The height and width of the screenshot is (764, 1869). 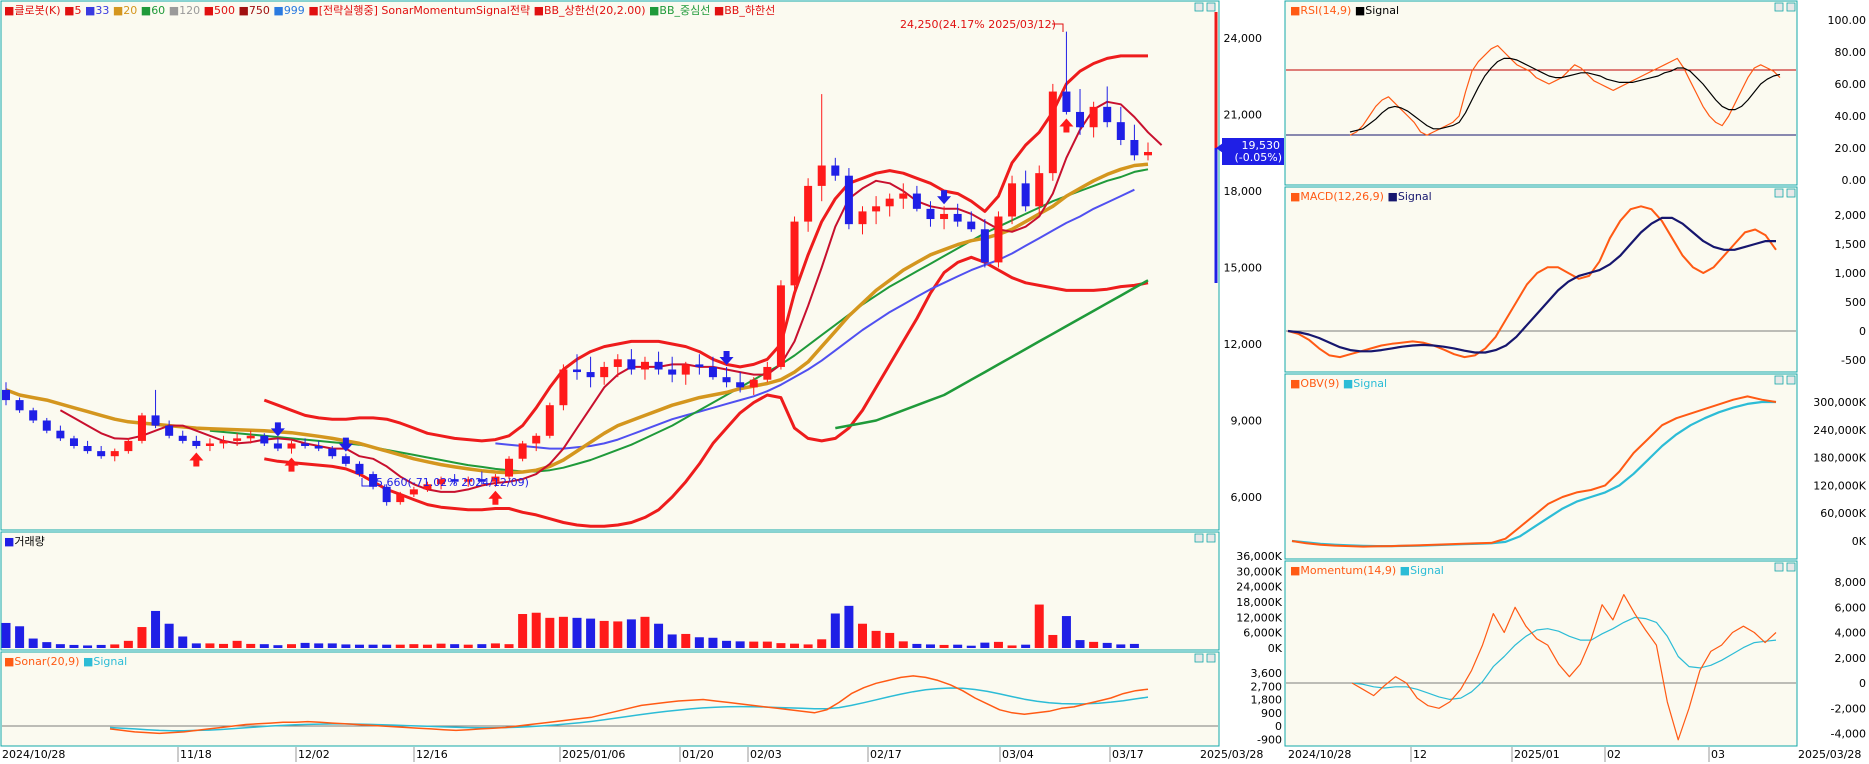 What do you see at coordinates (1614, 754) in the screenshot?
I see `right-x-tick: 02` at bounding box center [1614, 754].